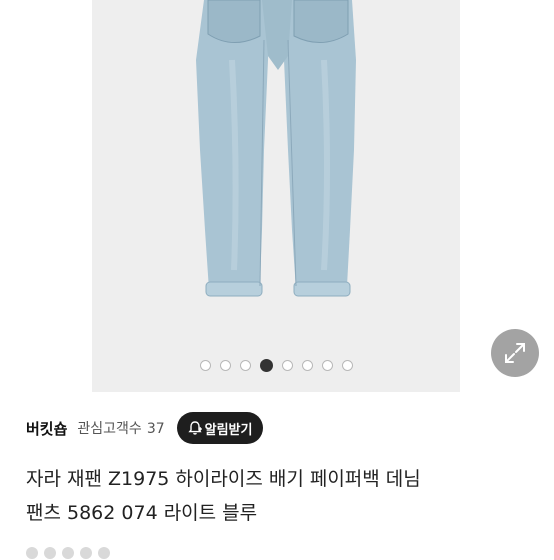 Image resolution: width=554 pixels, height=560 pixels. I want to click on seller-info: 버킷숍 관심고객수 37 알림받기, so click(145, 428).